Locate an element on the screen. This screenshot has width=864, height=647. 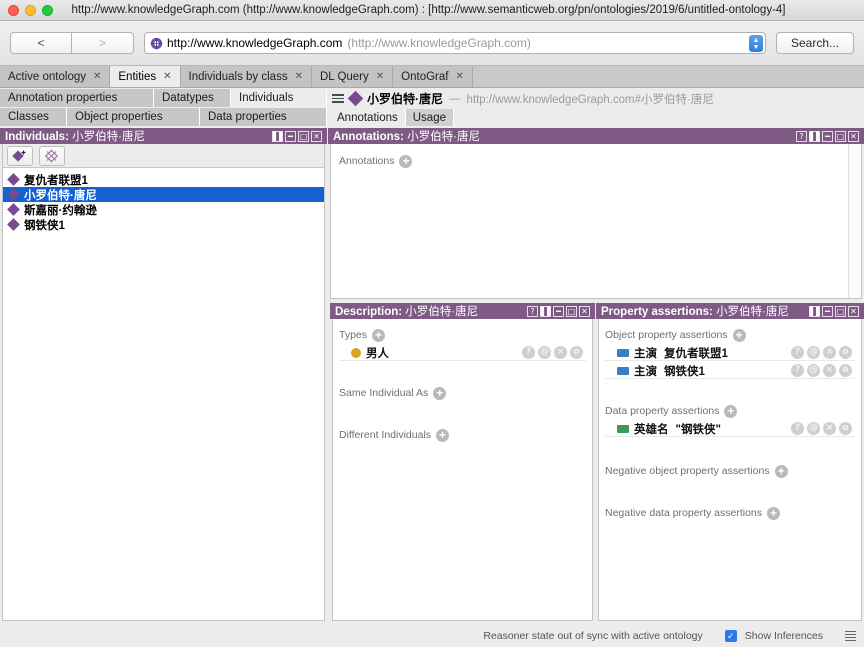
entity-dash: — is located at coordinates (455, 98).